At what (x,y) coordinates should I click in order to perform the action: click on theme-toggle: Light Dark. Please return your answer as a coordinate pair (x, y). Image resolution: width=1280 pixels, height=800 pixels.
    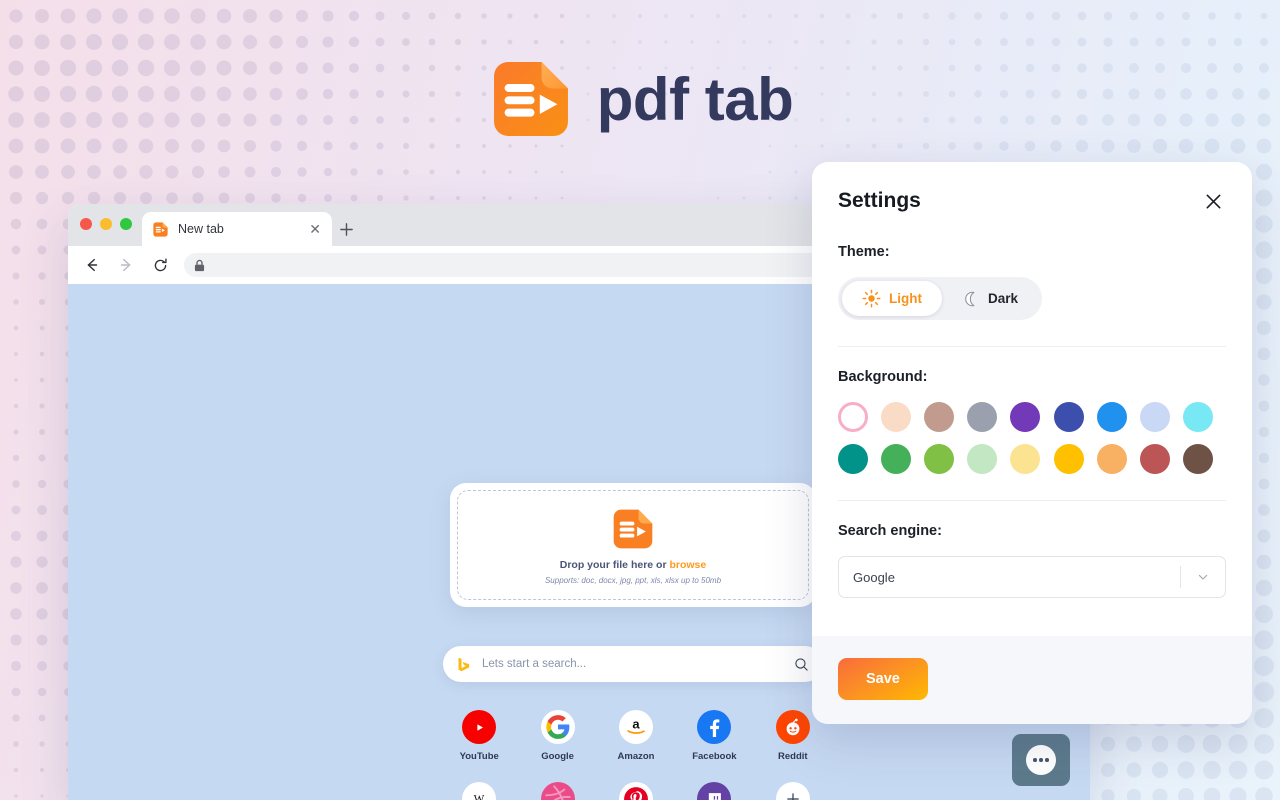
    Looking at the image, I should click on (940, 298).